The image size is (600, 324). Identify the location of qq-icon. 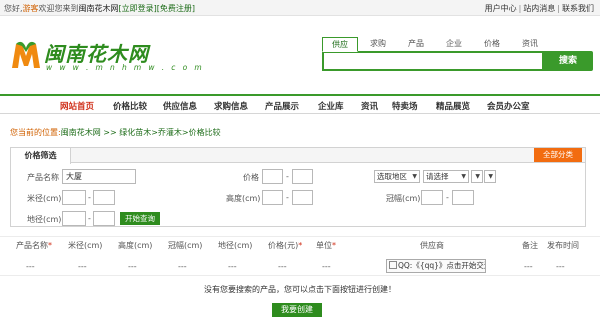
(393, 265).